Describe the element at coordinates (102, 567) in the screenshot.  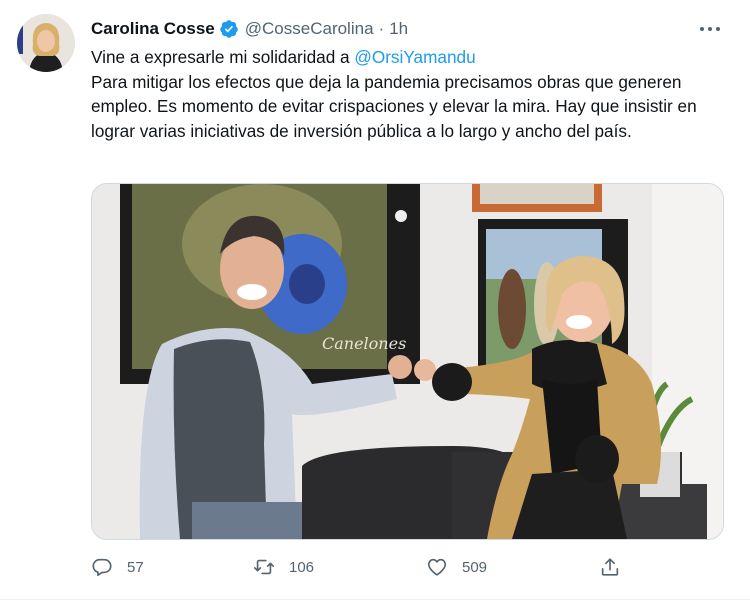
I see `reply-icon` at that location.